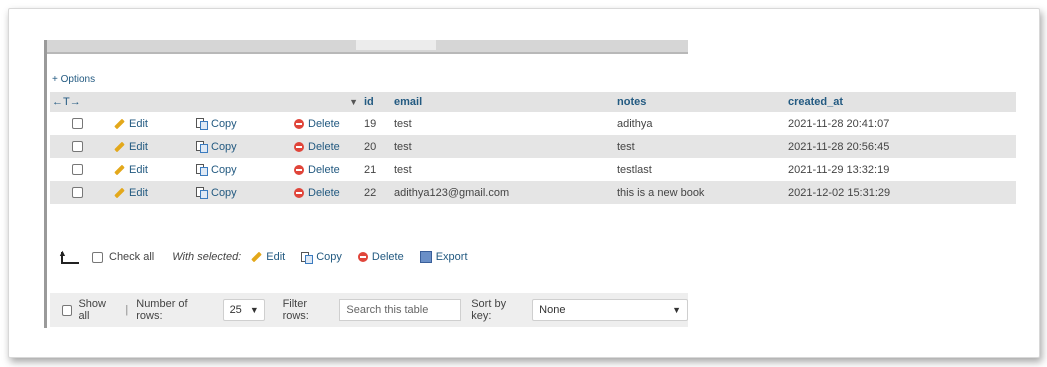 The height and width of the screenshot is (367, 1047). What do you see at coordinates (207, 257) in the screenshot?
I see `with-selected-label: With selected:` at bounding box center [207, 257].